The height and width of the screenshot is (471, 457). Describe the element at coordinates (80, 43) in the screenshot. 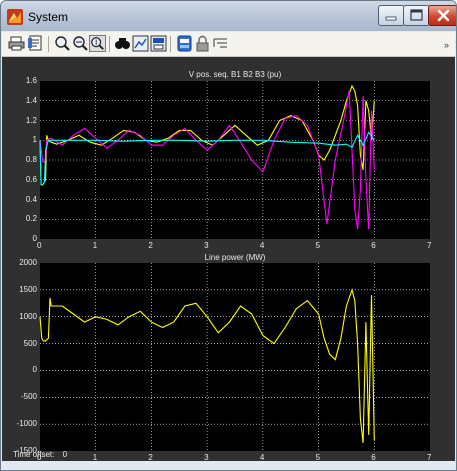

I see `zoom-x-icon` at that location.